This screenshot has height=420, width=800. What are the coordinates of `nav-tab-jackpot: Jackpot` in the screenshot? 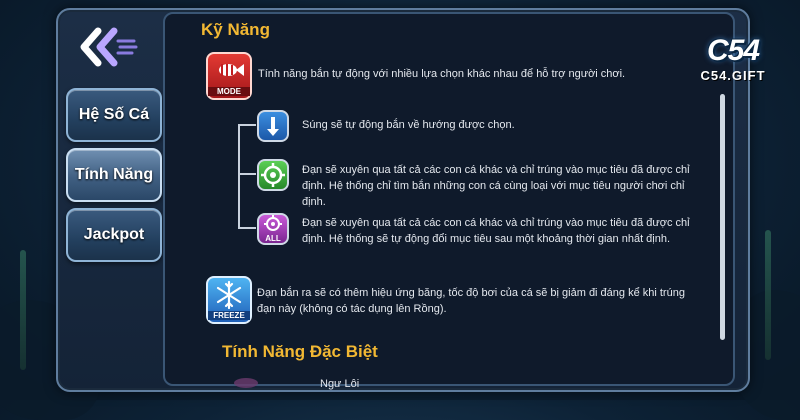 It's located at (114, 235).